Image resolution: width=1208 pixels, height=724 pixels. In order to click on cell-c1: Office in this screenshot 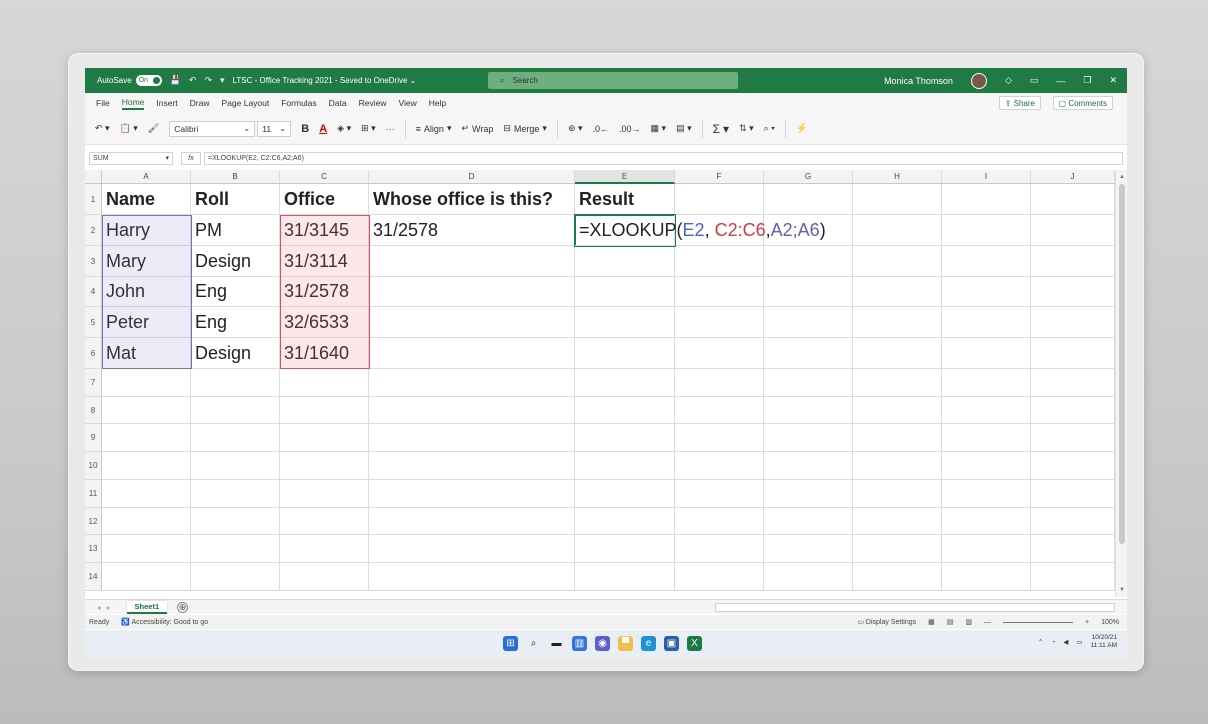, I will do `click(324, 199)`.